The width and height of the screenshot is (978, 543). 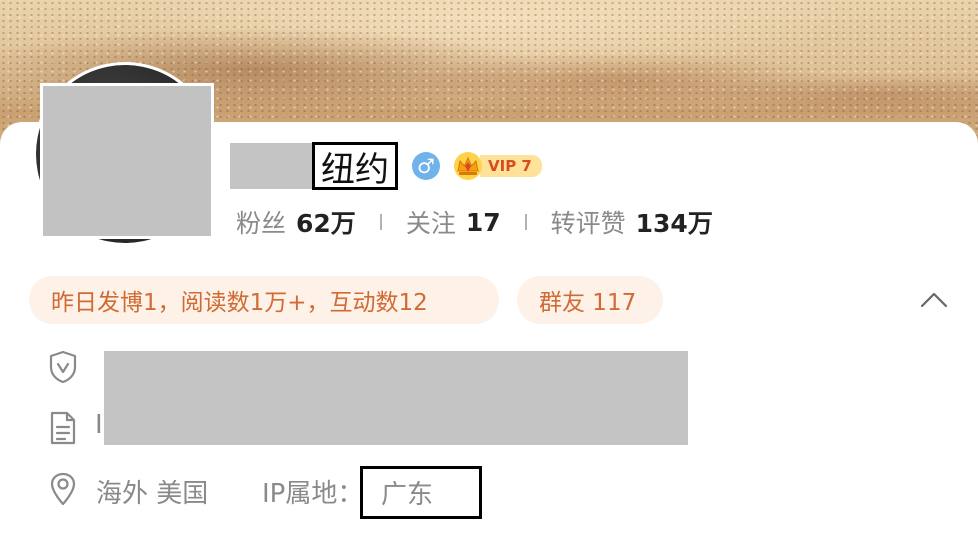 I want to click on avatar-redaction, so click(x=127, y=161).